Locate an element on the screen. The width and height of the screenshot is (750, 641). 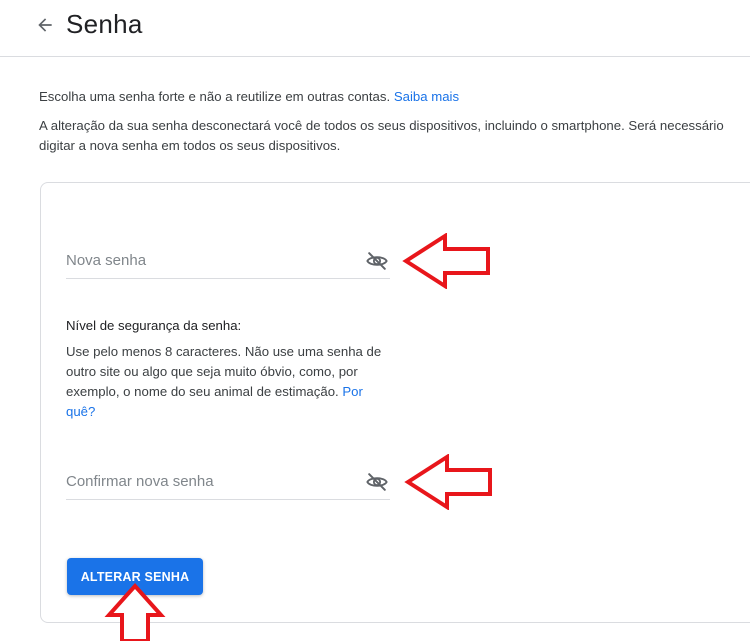
confirm-password-input is located at coordinates (211, 481).